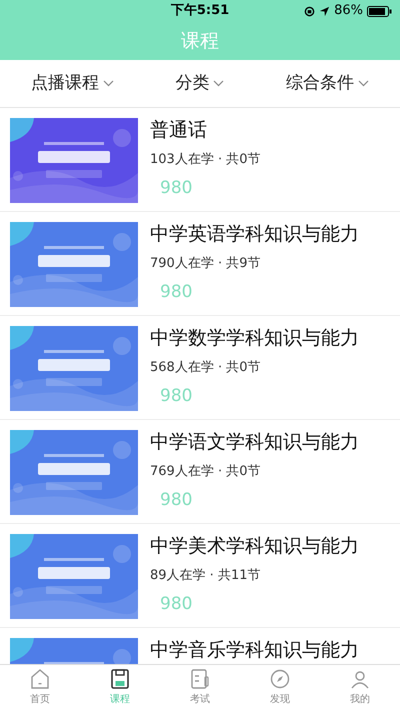 The width and height of the screenshot is (400, 710). Describe the element at coordinates (206, 160) in the screenshot. I see `course-stats: 103人在学 · 共0节` at that location.